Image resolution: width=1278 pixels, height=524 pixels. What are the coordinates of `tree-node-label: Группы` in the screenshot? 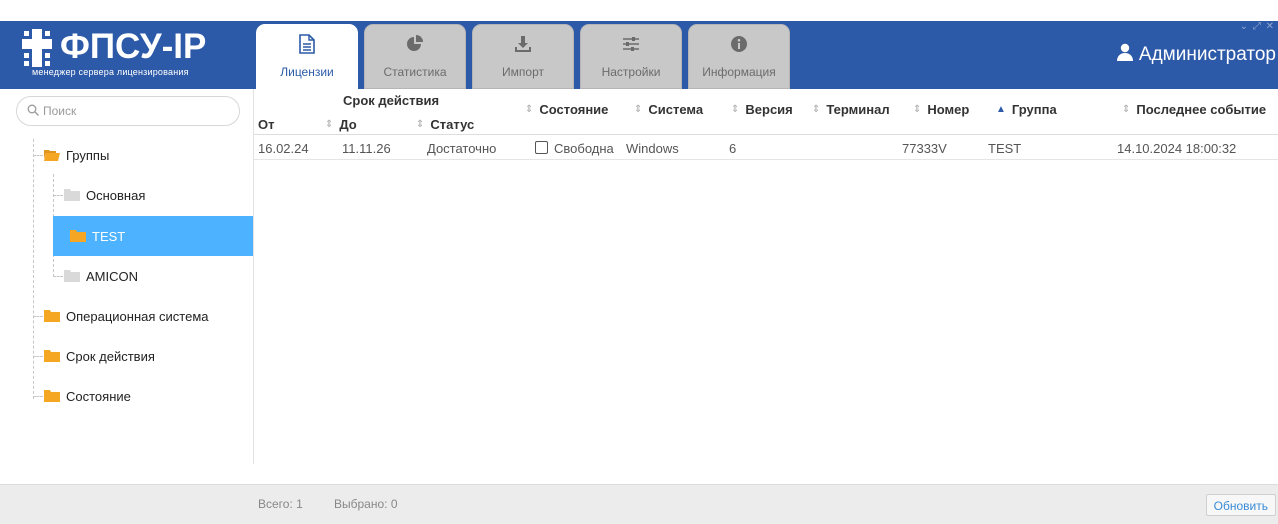 It's located at (88, 155).